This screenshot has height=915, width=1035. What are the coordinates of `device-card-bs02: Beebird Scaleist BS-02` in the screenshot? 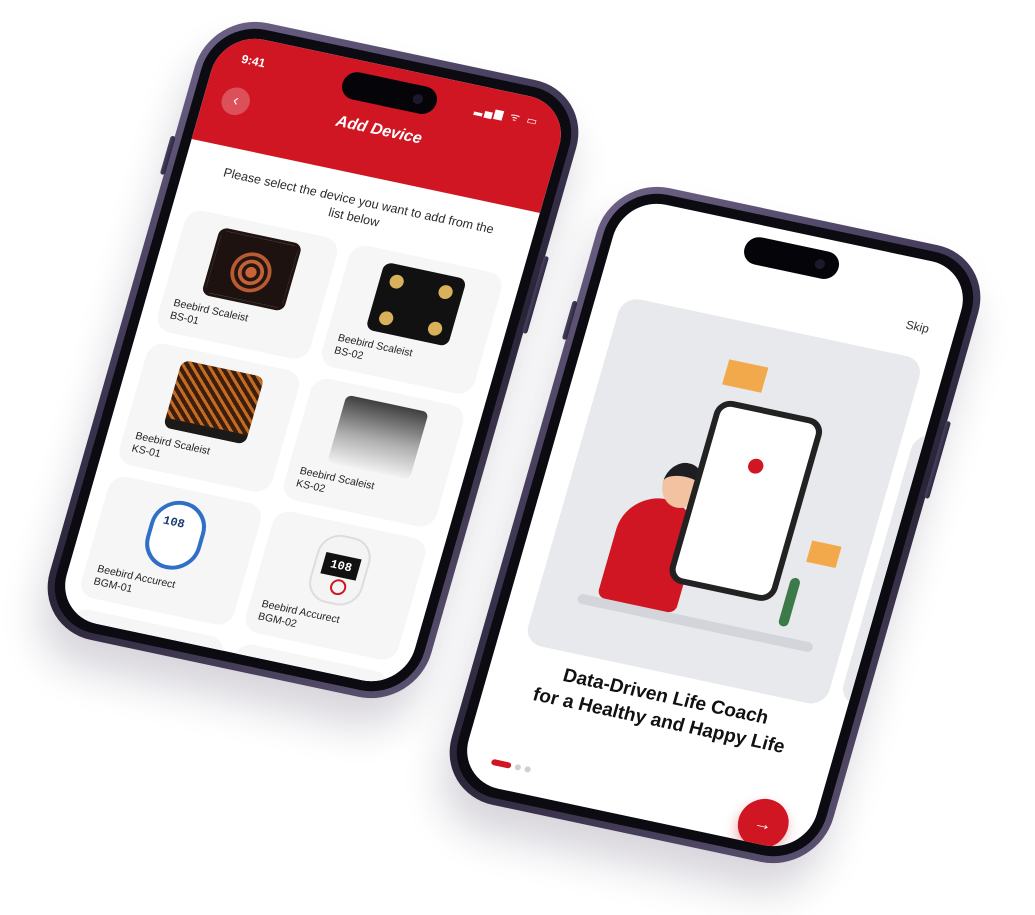 It's located at (412, 319).